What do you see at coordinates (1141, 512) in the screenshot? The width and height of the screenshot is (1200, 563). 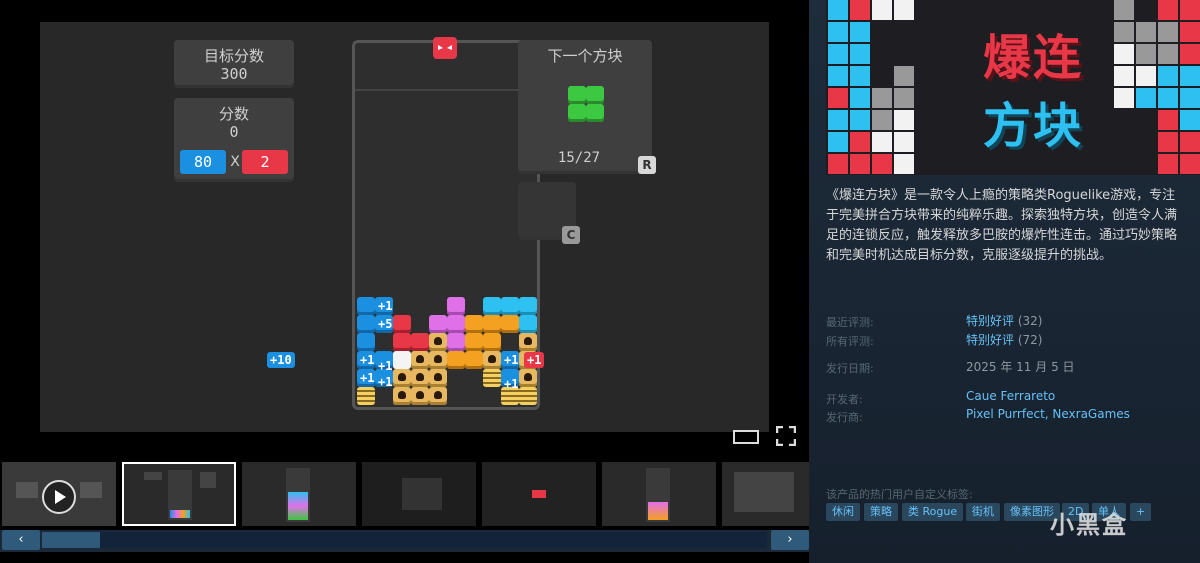 I see `tag-more-button: +` at bounding box center [1141, 512].